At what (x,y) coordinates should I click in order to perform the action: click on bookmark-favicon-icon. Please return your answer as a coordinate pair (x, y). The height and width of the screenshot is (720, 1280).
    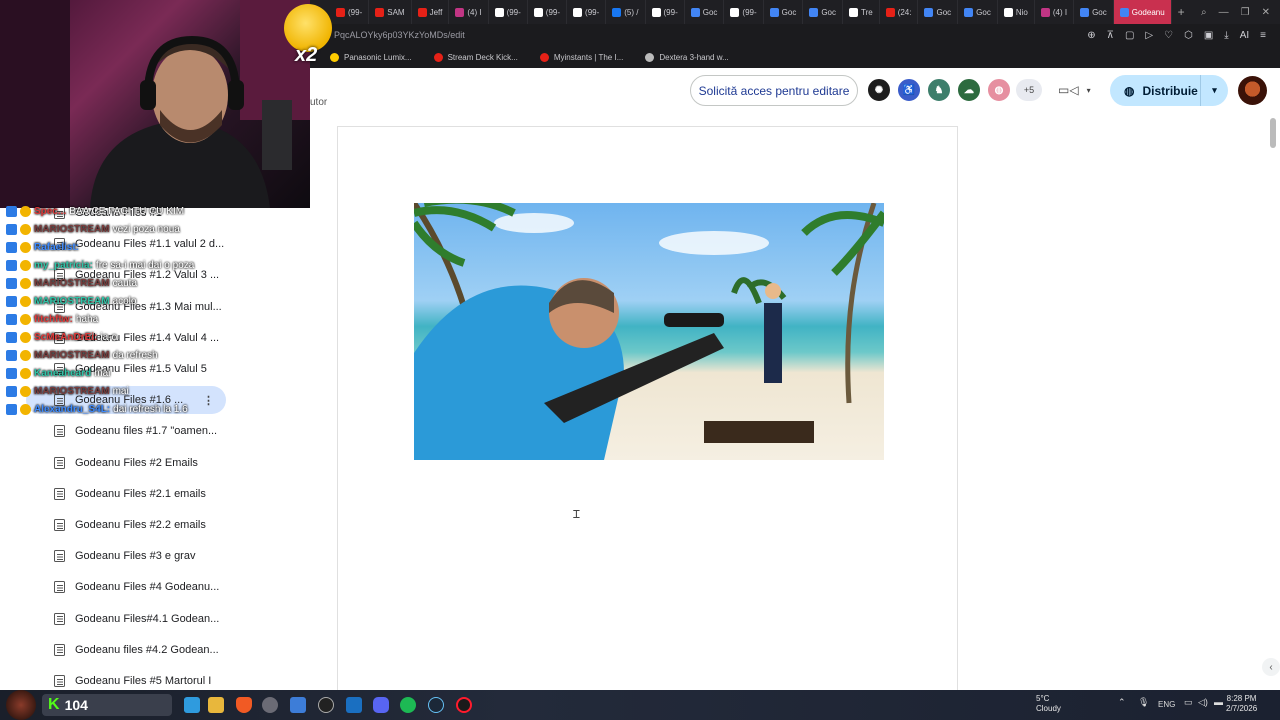
    Looking at the image, I should click on (544, 57).